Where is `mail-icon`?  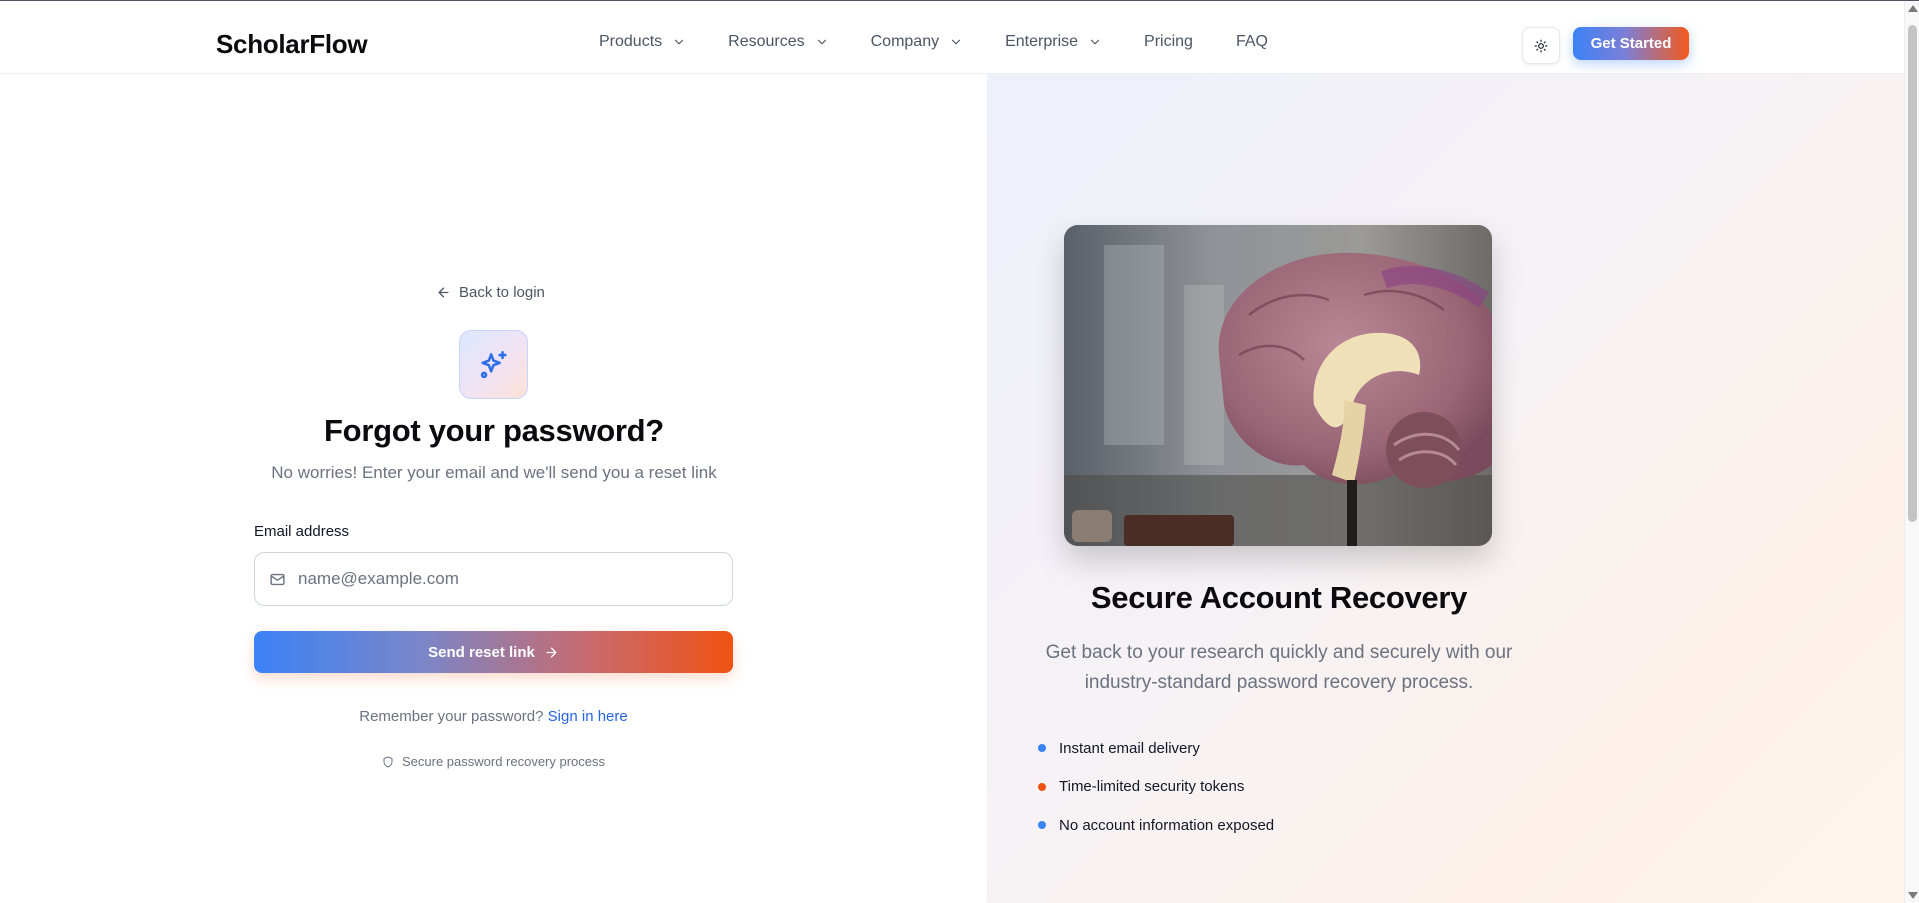 mail-icon is located at coordinates (277, 579).